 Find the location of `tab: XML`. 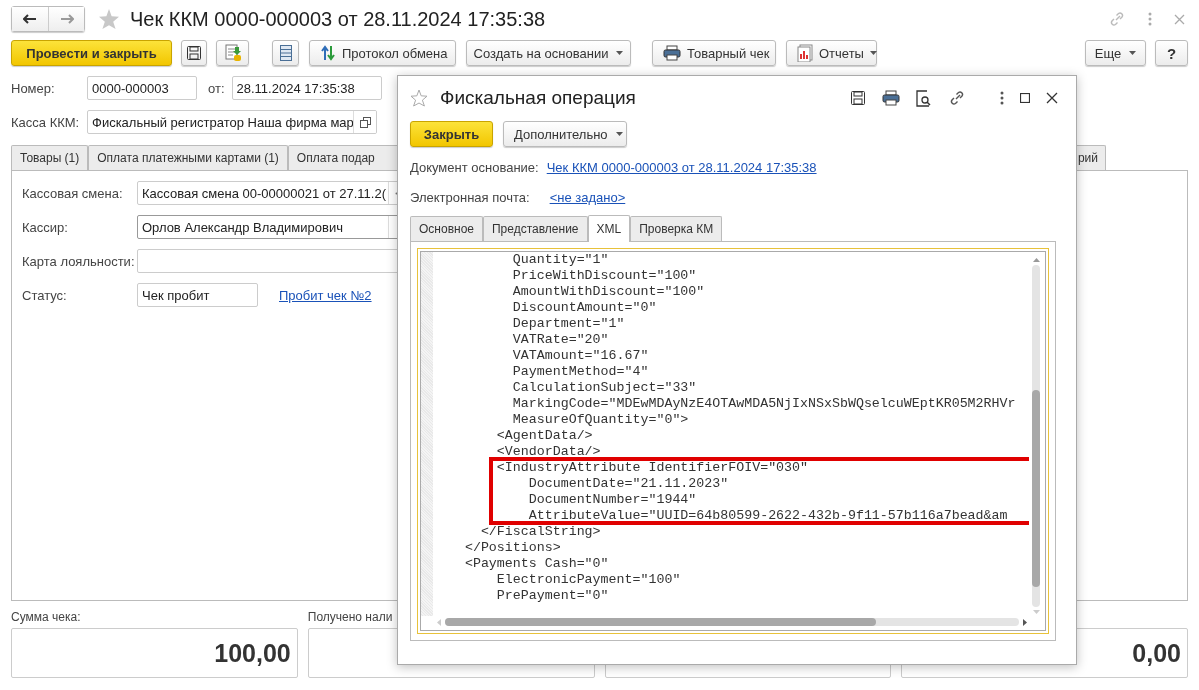

tab: XML is located at coordinates (609, 228).